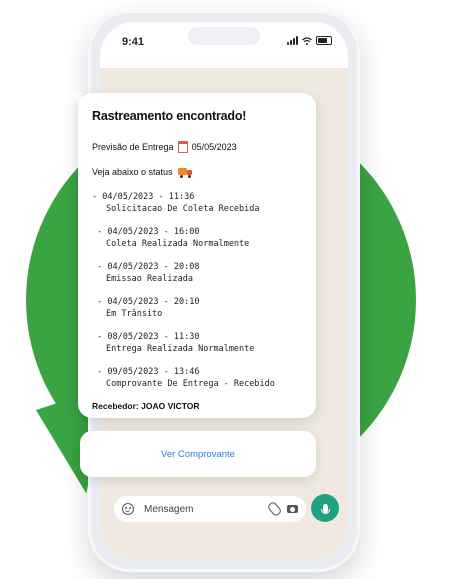 This screenshot has width=450, height=579. What do you see at coordinates (146, 232) in the screenshot?
I see `event-date: - 04/05/2023 - 16:00` at bounding box center [146, 232].